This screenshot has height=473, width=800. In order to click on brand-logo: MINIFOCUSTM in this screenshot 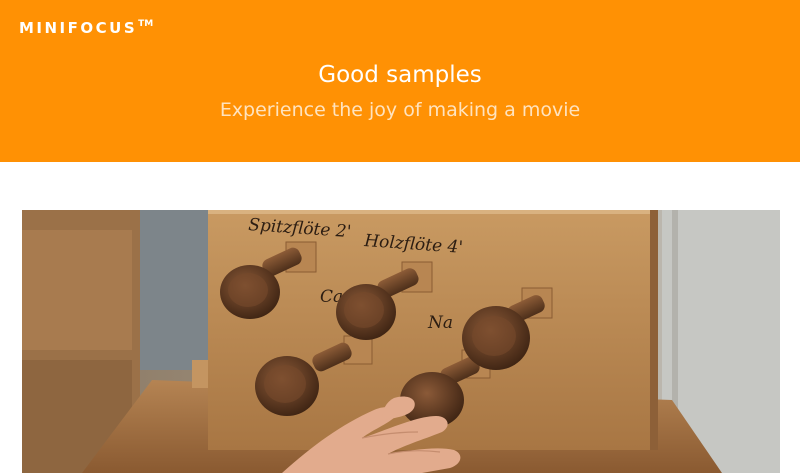, I will do `click(86, 28)`.